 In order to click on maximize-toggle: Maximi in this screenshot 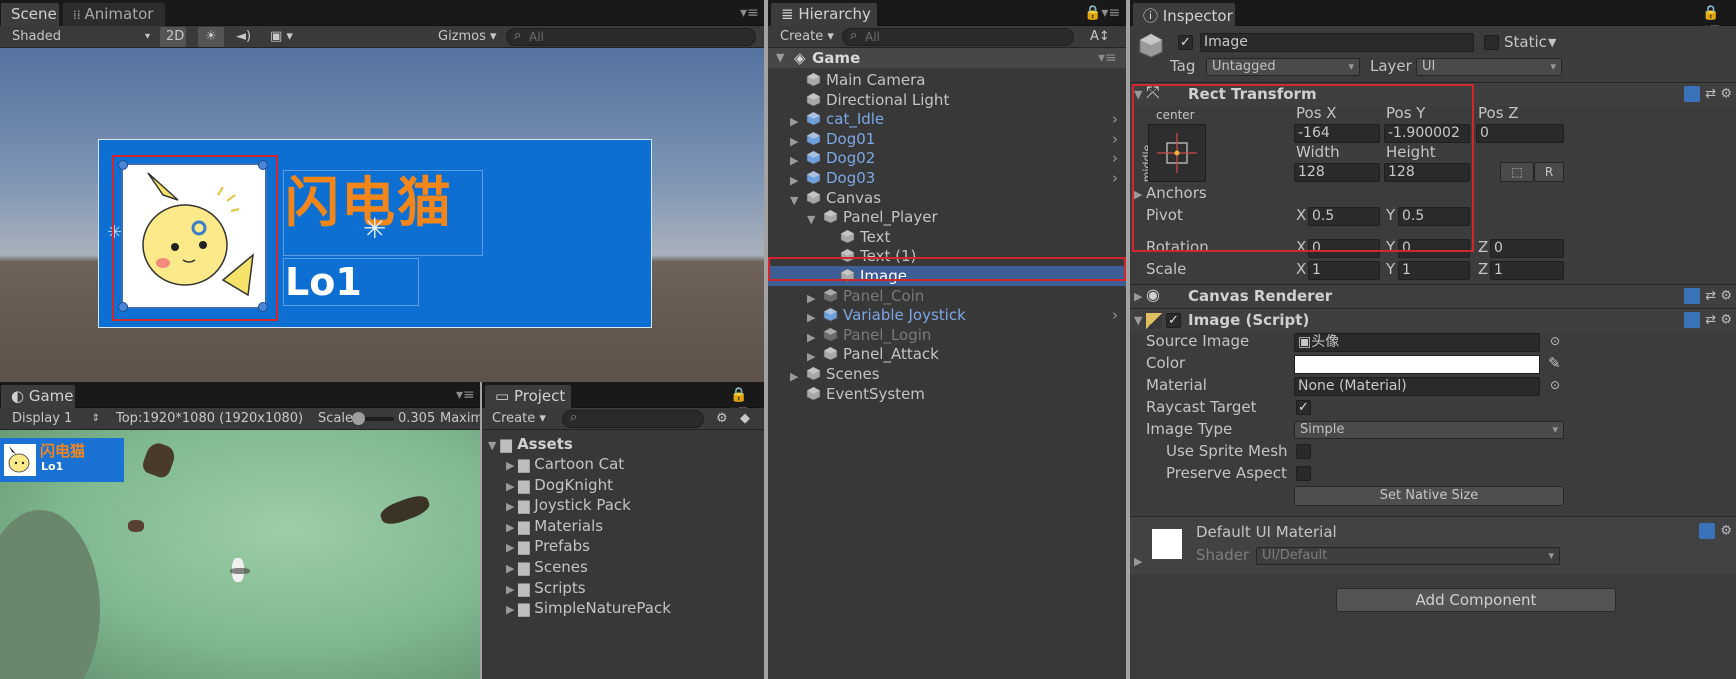, I will do `click(457, 419)`.